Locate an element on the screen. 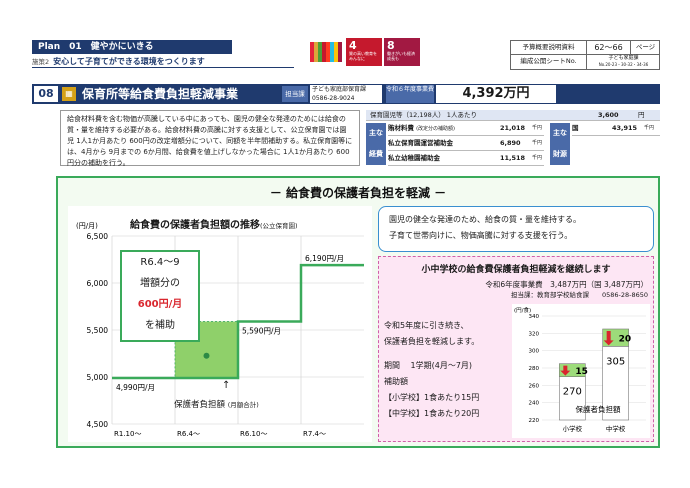  finance-head-label: 保育園児等（12,198人） 1人あたり is located at coordinates (423, 115).